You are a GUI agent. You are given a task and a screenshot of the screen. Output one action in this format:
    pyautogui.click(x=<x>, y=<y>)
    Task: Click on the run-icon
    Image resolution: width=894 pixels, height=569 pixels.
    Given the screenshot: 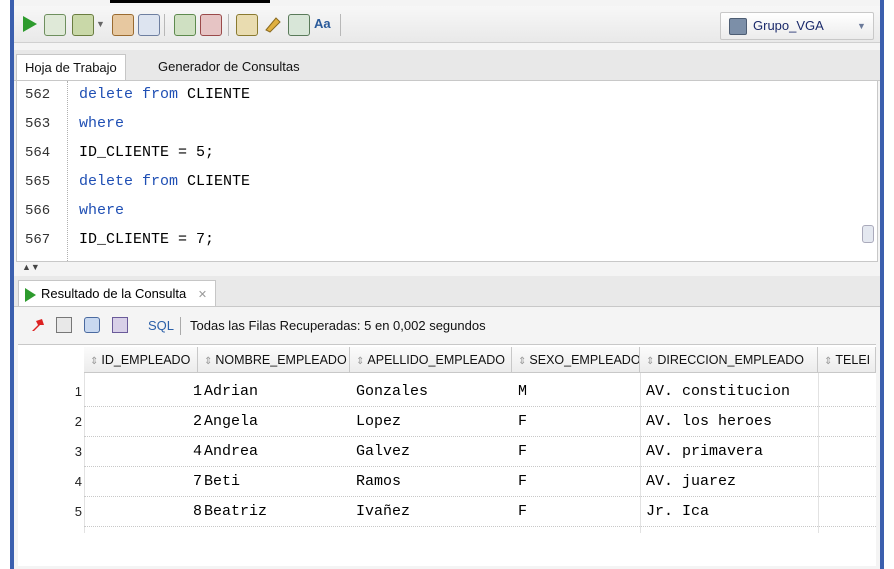 What is the action you would take?
    pyautogui.click(x=30, y=24)
    